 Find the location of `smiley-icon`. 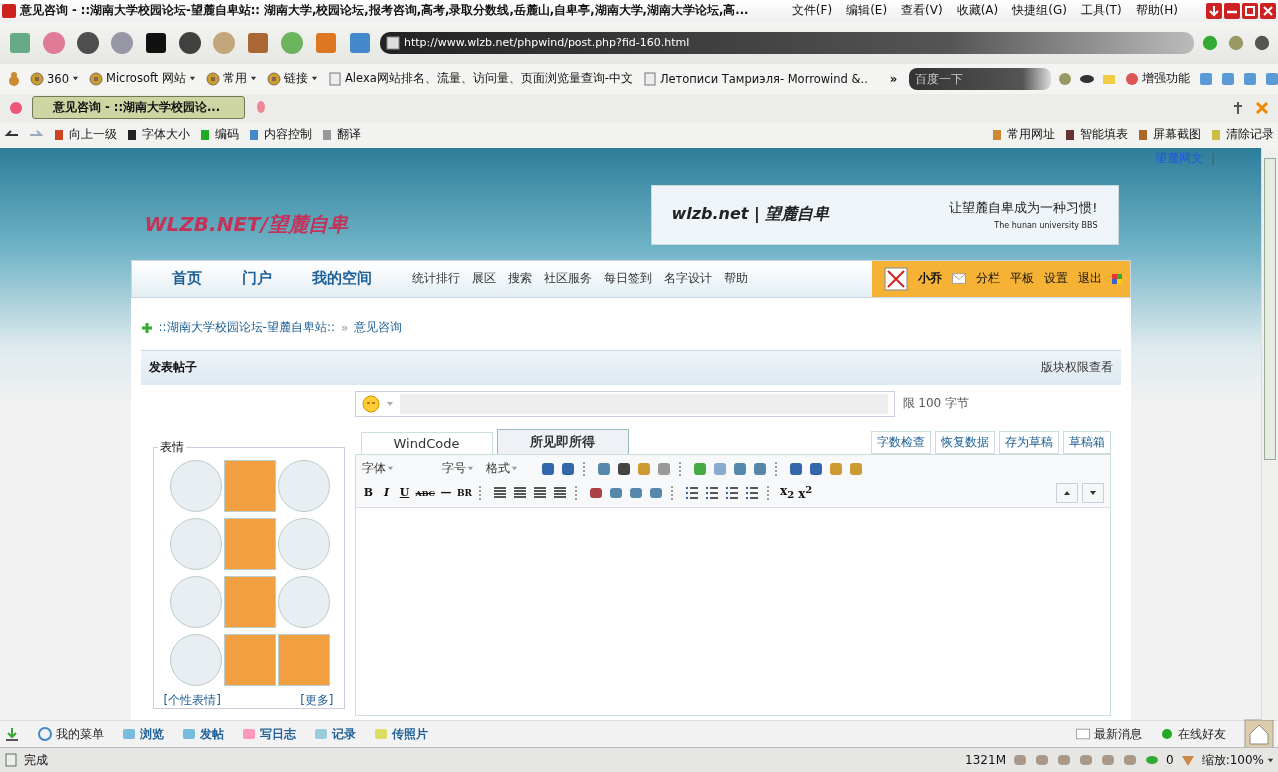

smiley-icon is located at coordinates (370, 403).